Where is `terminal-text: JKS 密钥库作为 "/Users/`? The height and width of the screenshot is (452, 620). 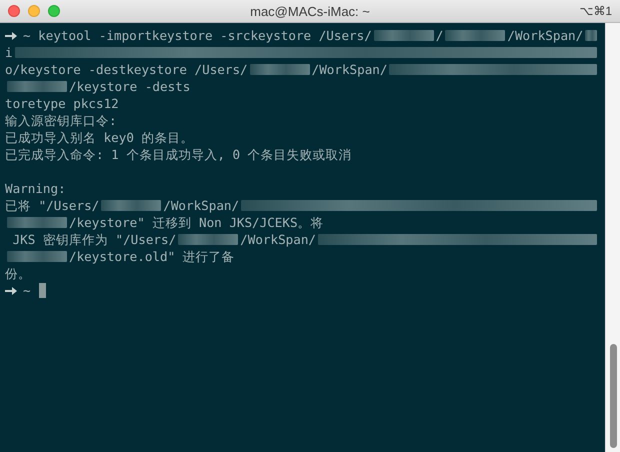 terminal-text: JKS 密钥库作为 "/Users/ is located at coordinates (94, 239).